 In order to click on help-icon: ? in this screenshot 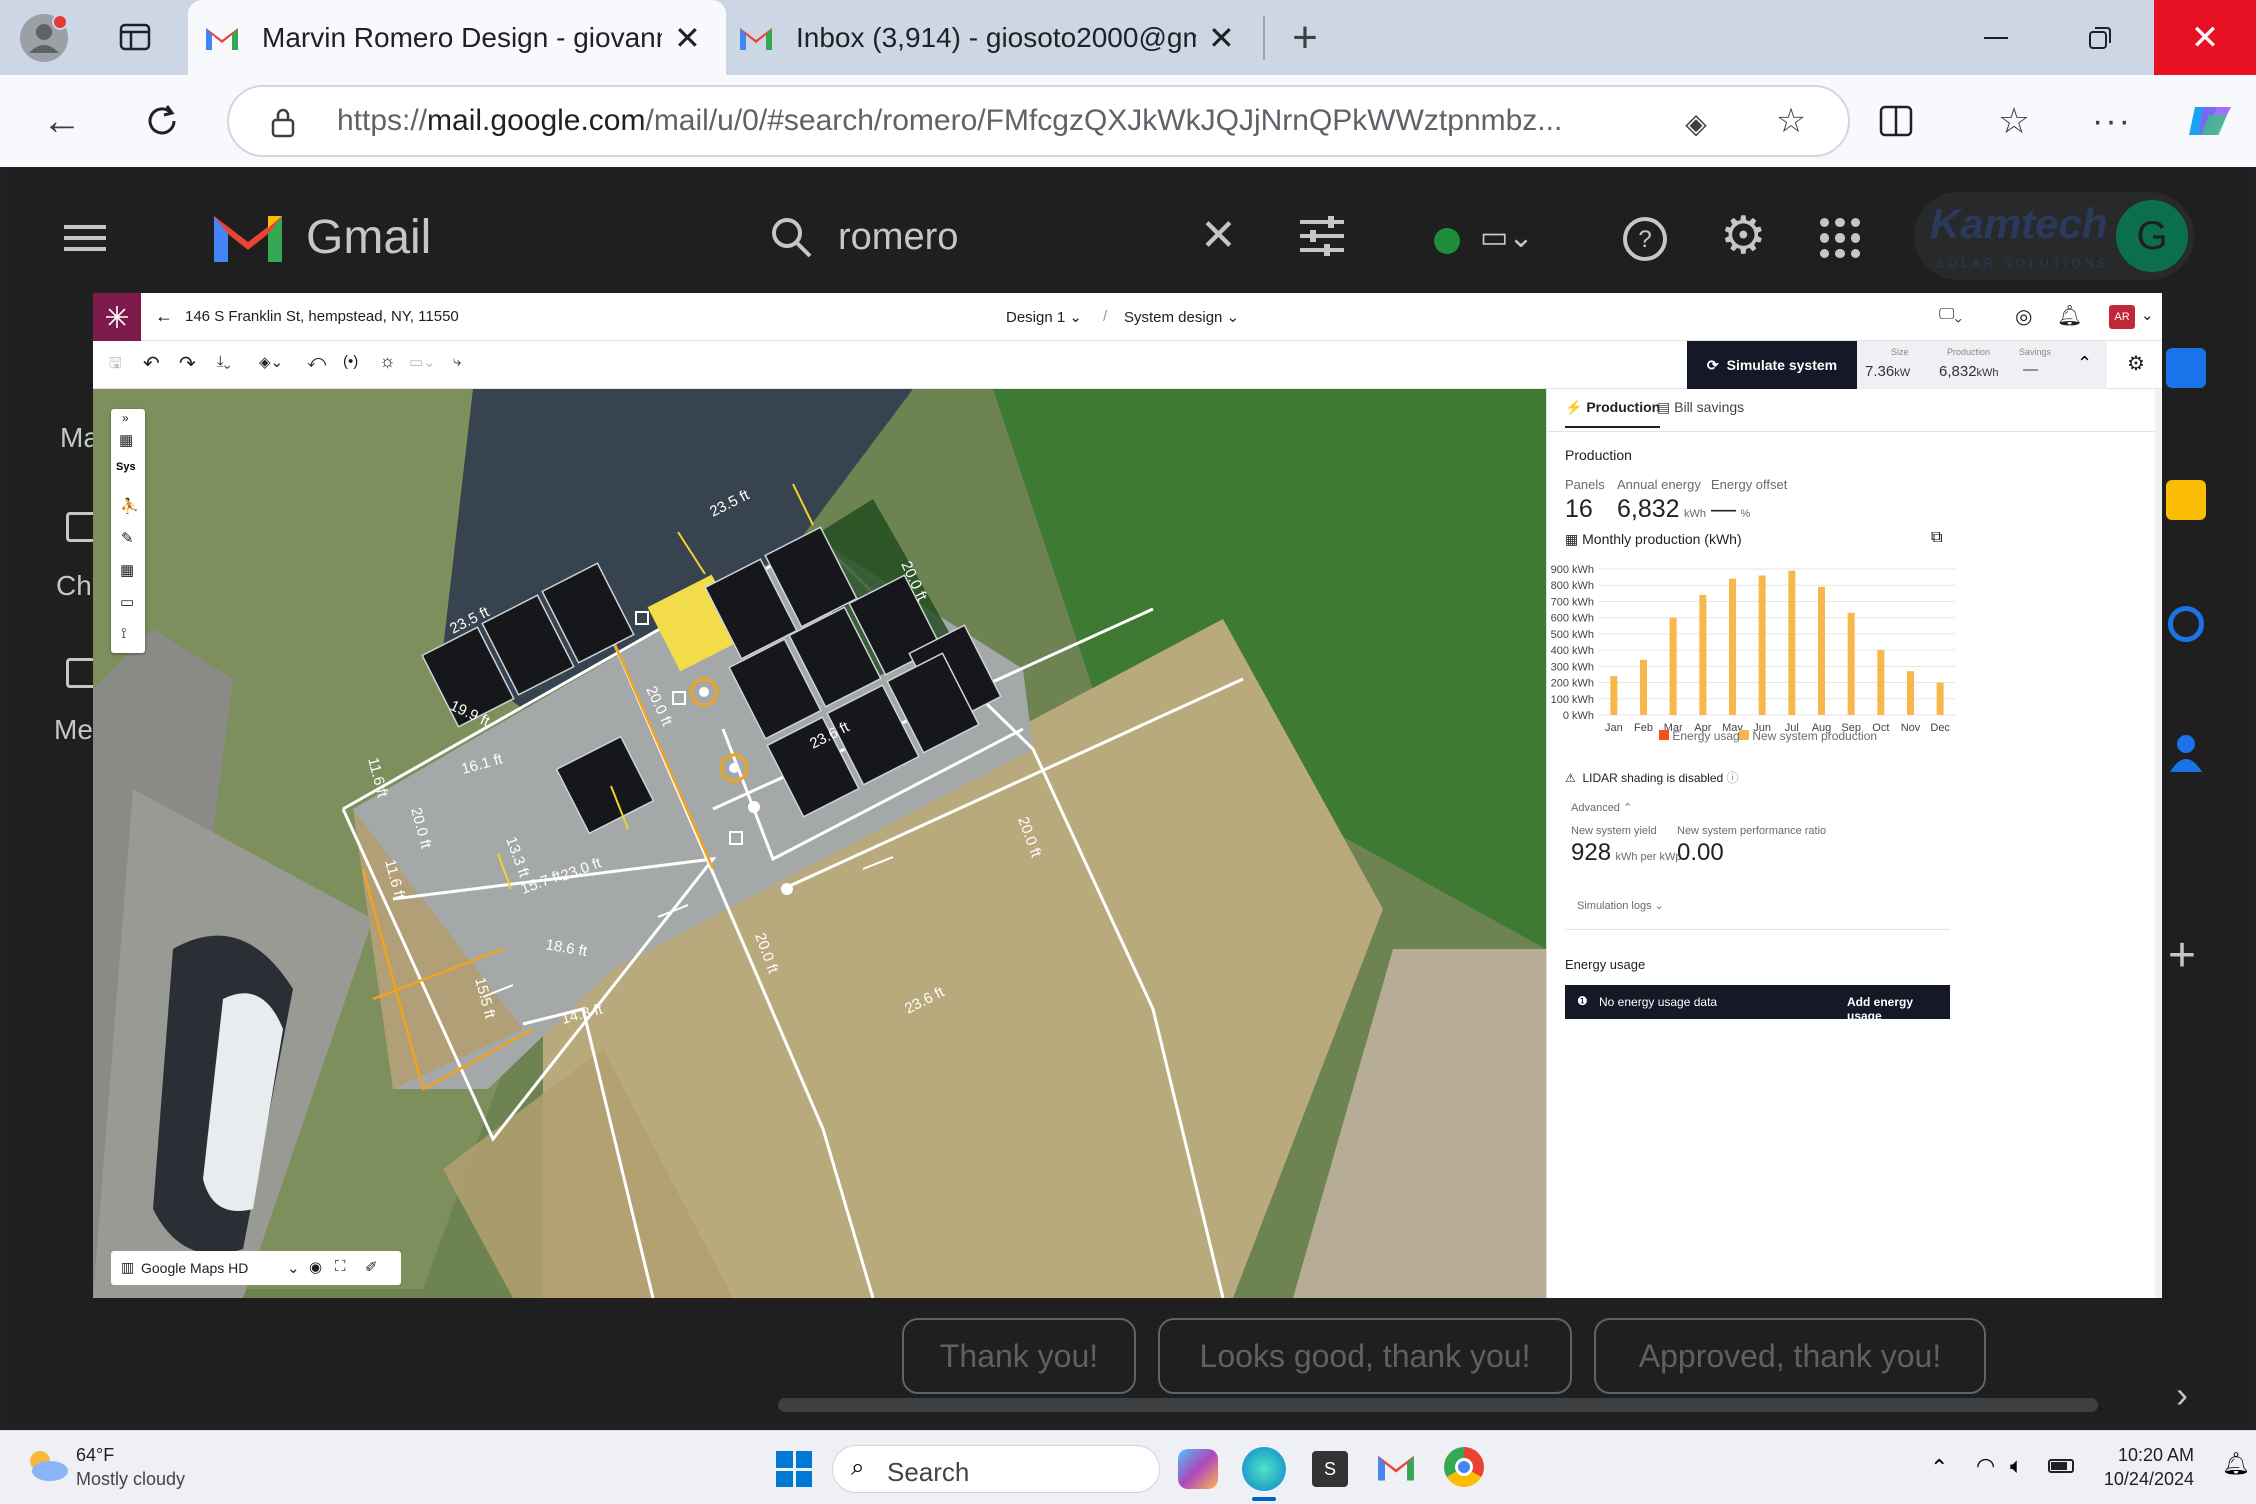, I will do `click(1645, 239)`.